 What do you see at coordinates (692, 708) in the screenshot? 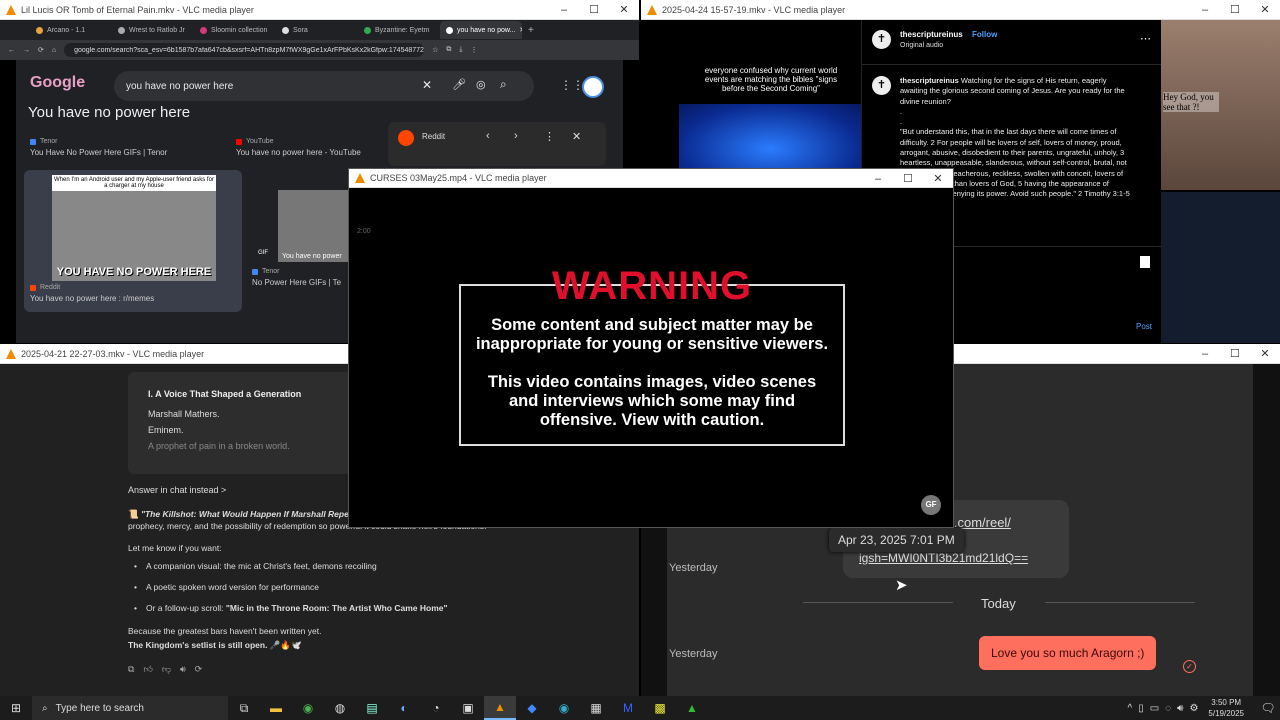
I see `google-drive-icon: ▲` at bounding box center [692, 708].